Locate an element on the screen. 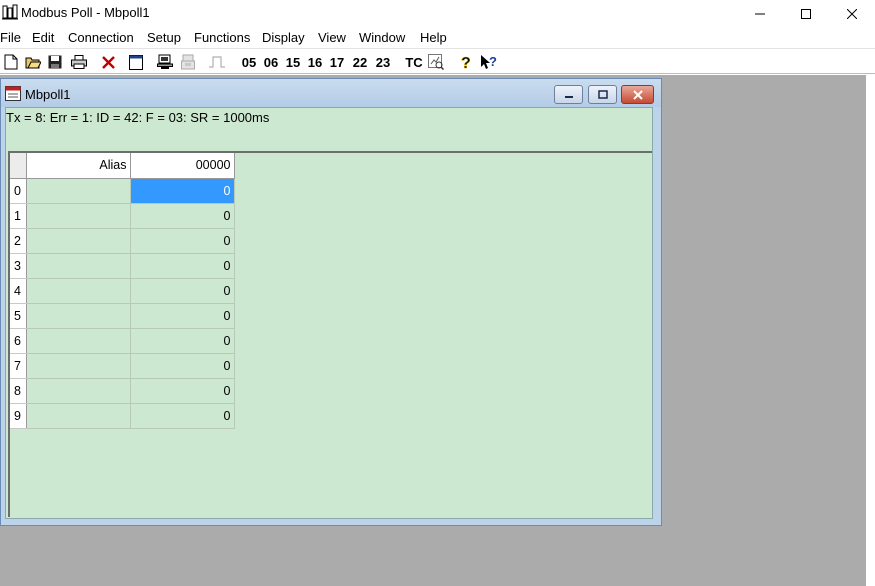 Image resolution: width=875 pixels, height=586 pixels. open-icon is located at coordinates (33, 63).